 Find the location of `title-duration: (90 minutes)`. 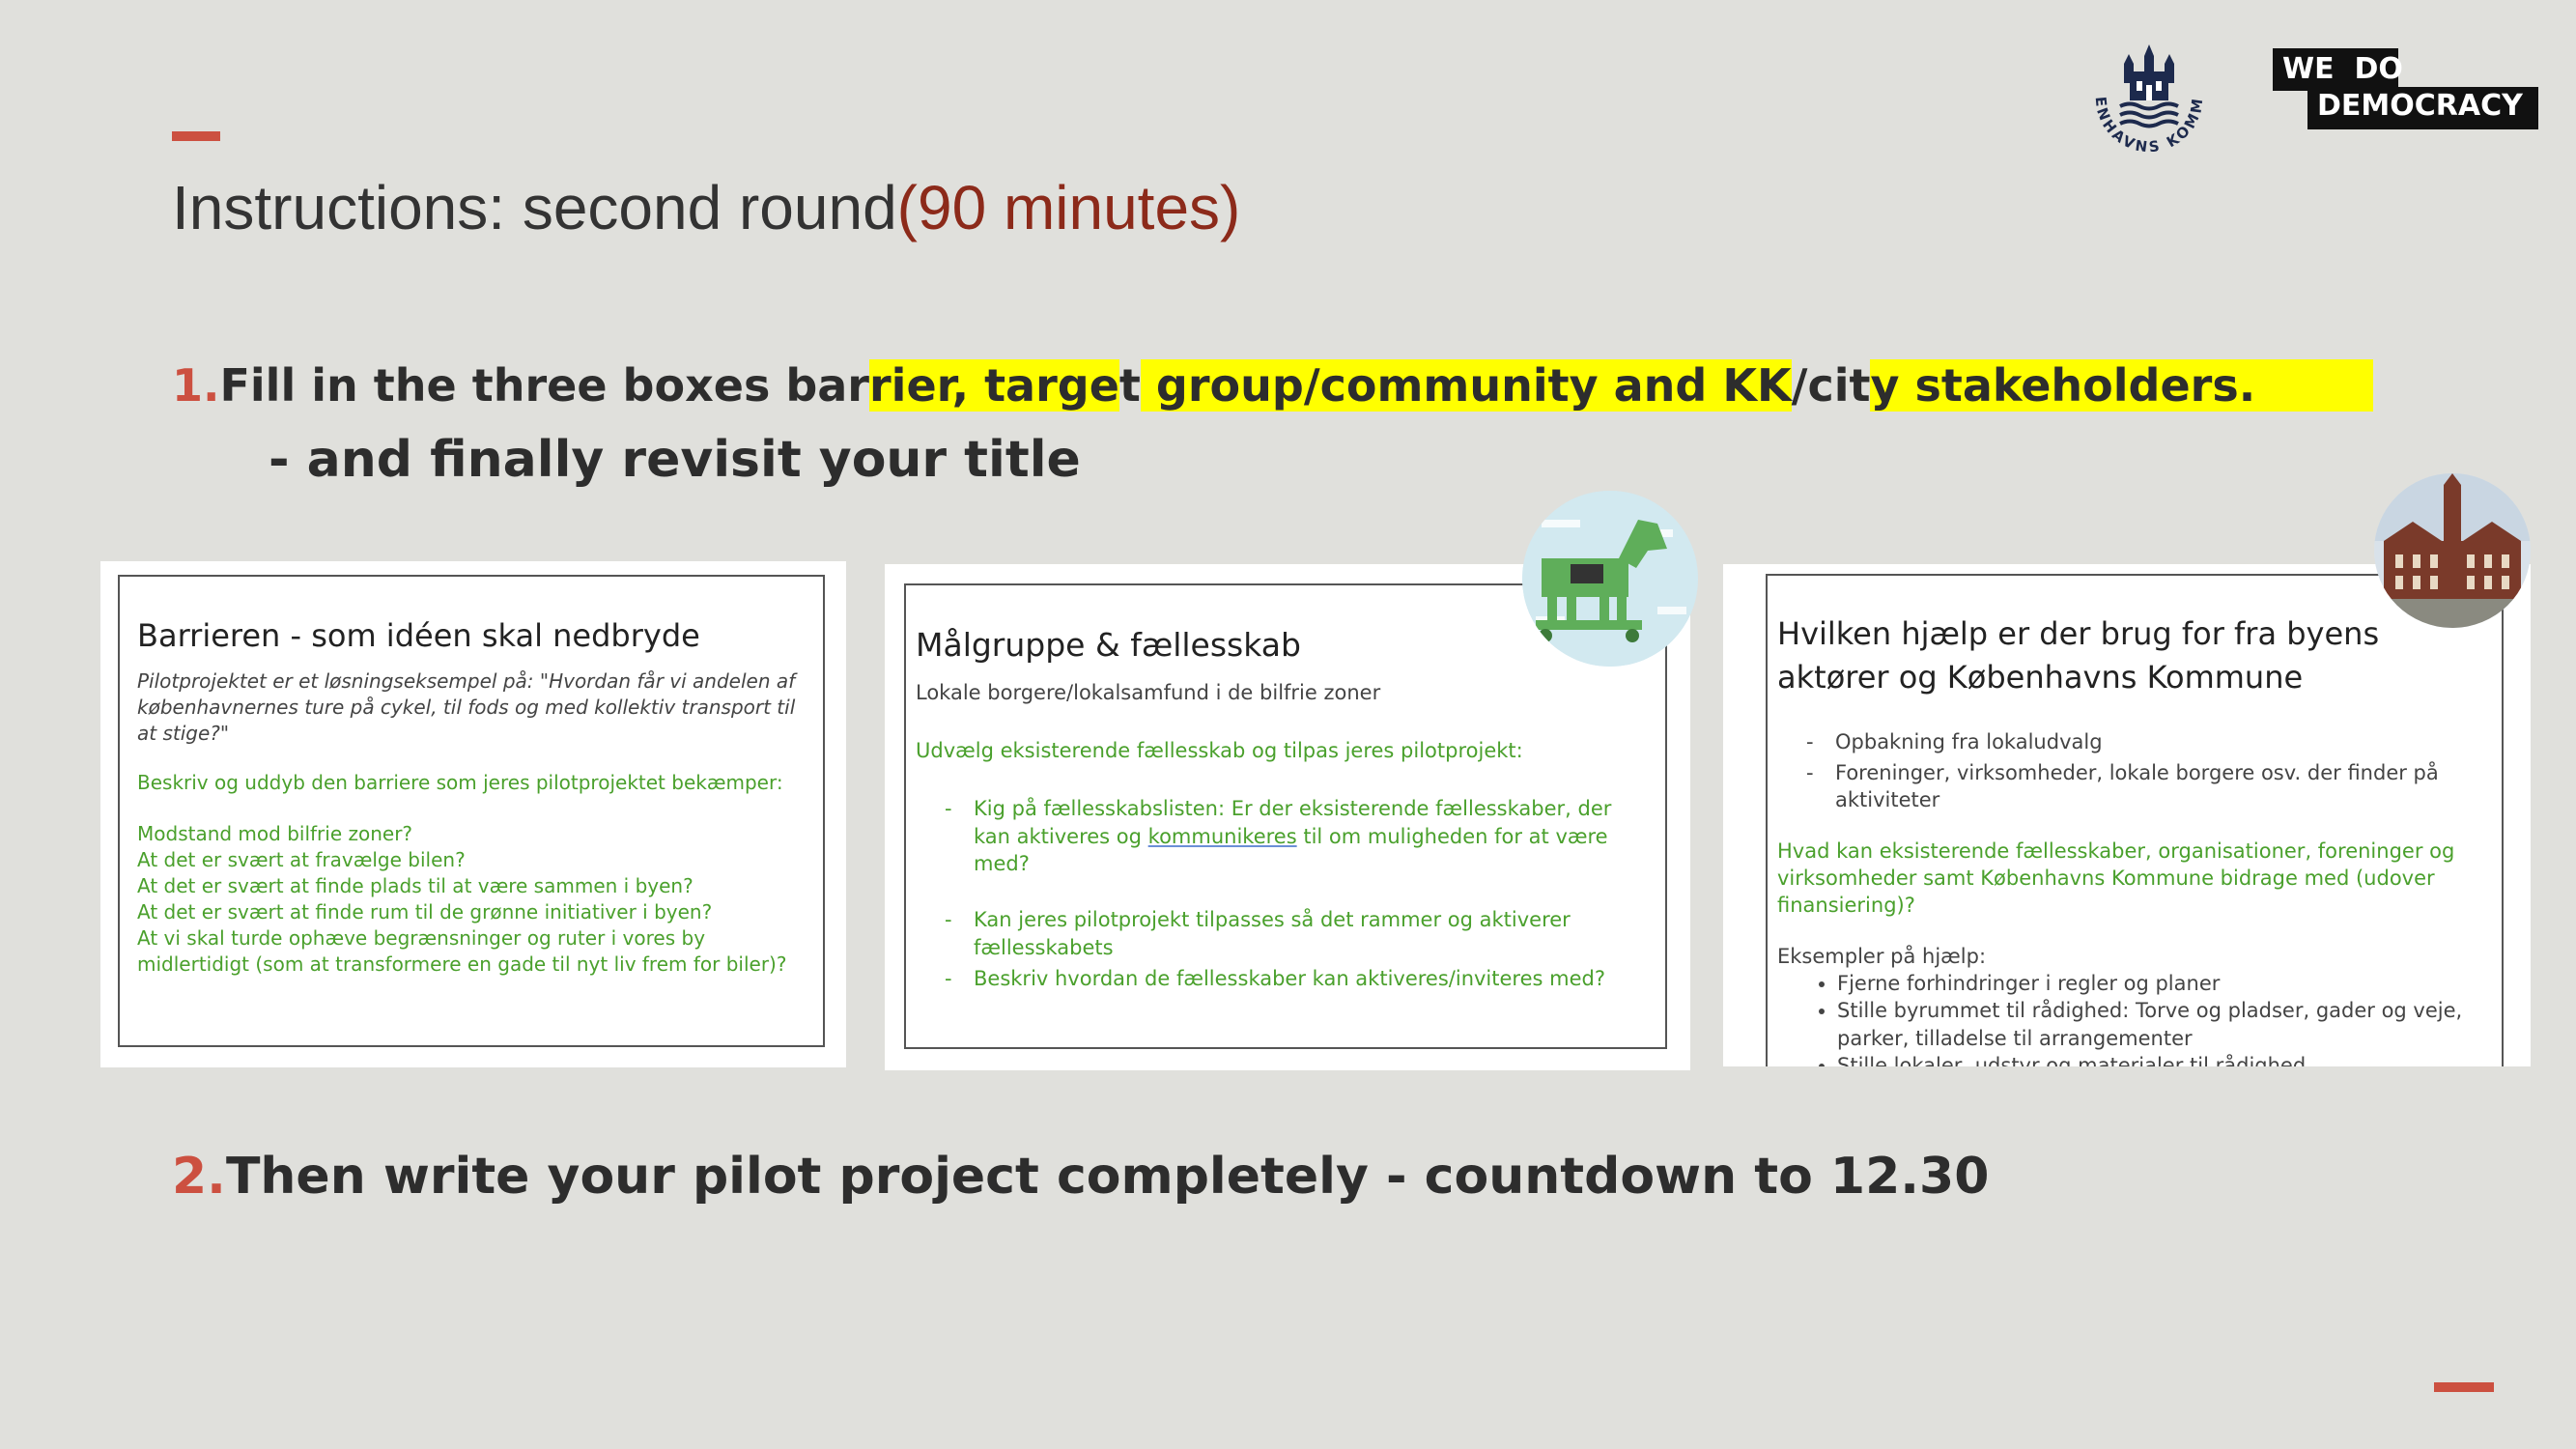

title-duration: (90 minutes) is located at coordinates (1068, 207).